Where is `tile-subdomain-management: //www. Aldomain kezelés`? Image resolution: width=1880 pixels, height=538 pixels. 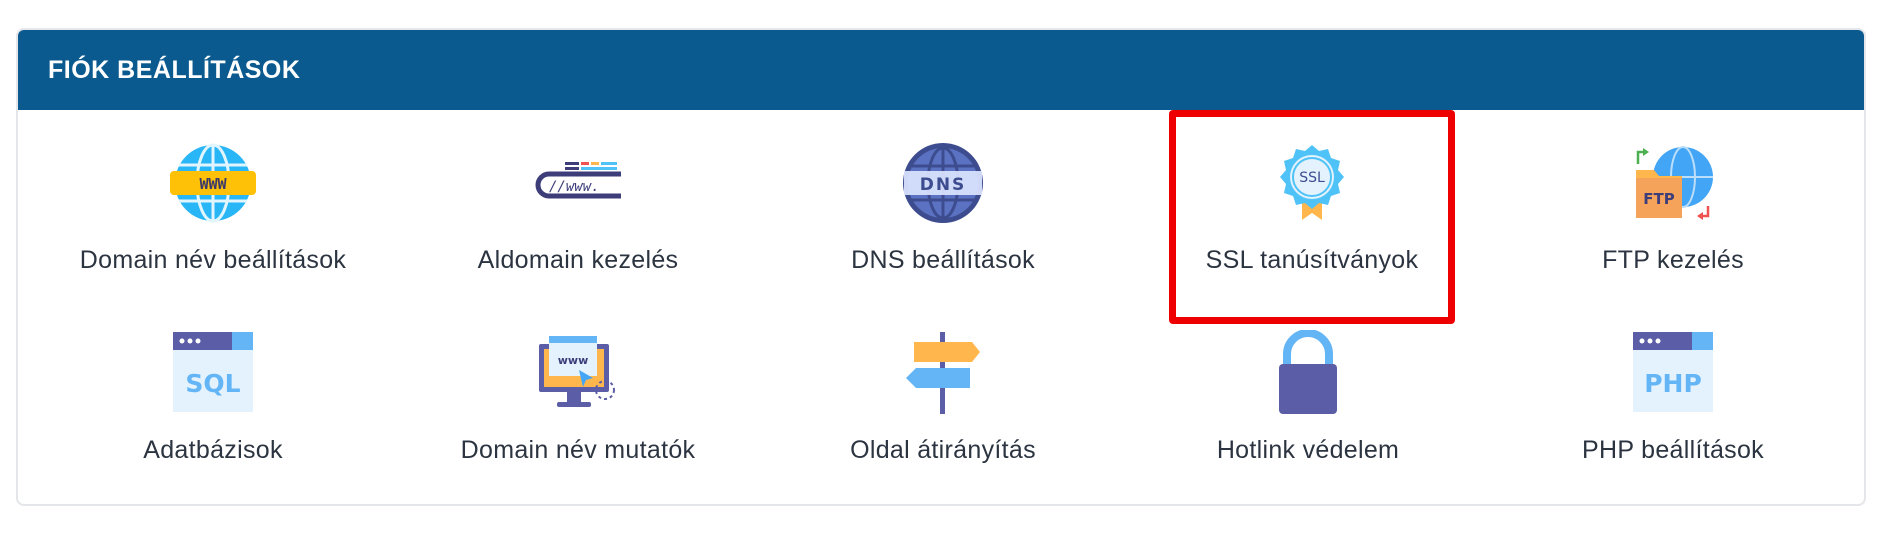 tile-subdomain-management: //www. Aldomain kezelés is located at coordinates (578, 205).